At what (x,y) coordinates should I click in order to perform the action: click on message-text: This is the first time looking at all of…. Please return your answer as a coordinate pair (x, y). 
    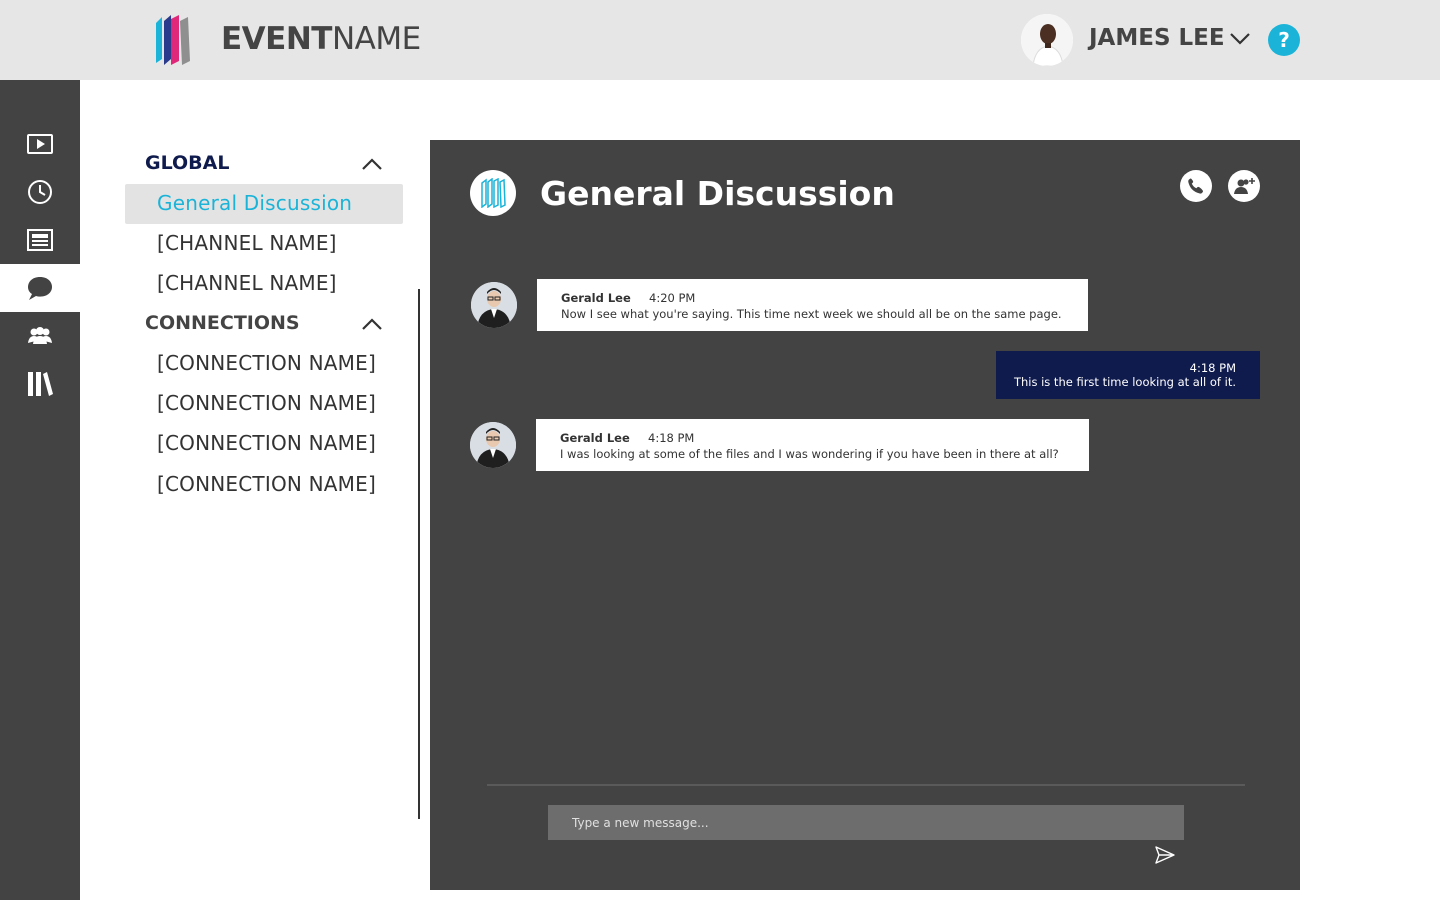
    Looking at the image, I should click on (1124, 382).